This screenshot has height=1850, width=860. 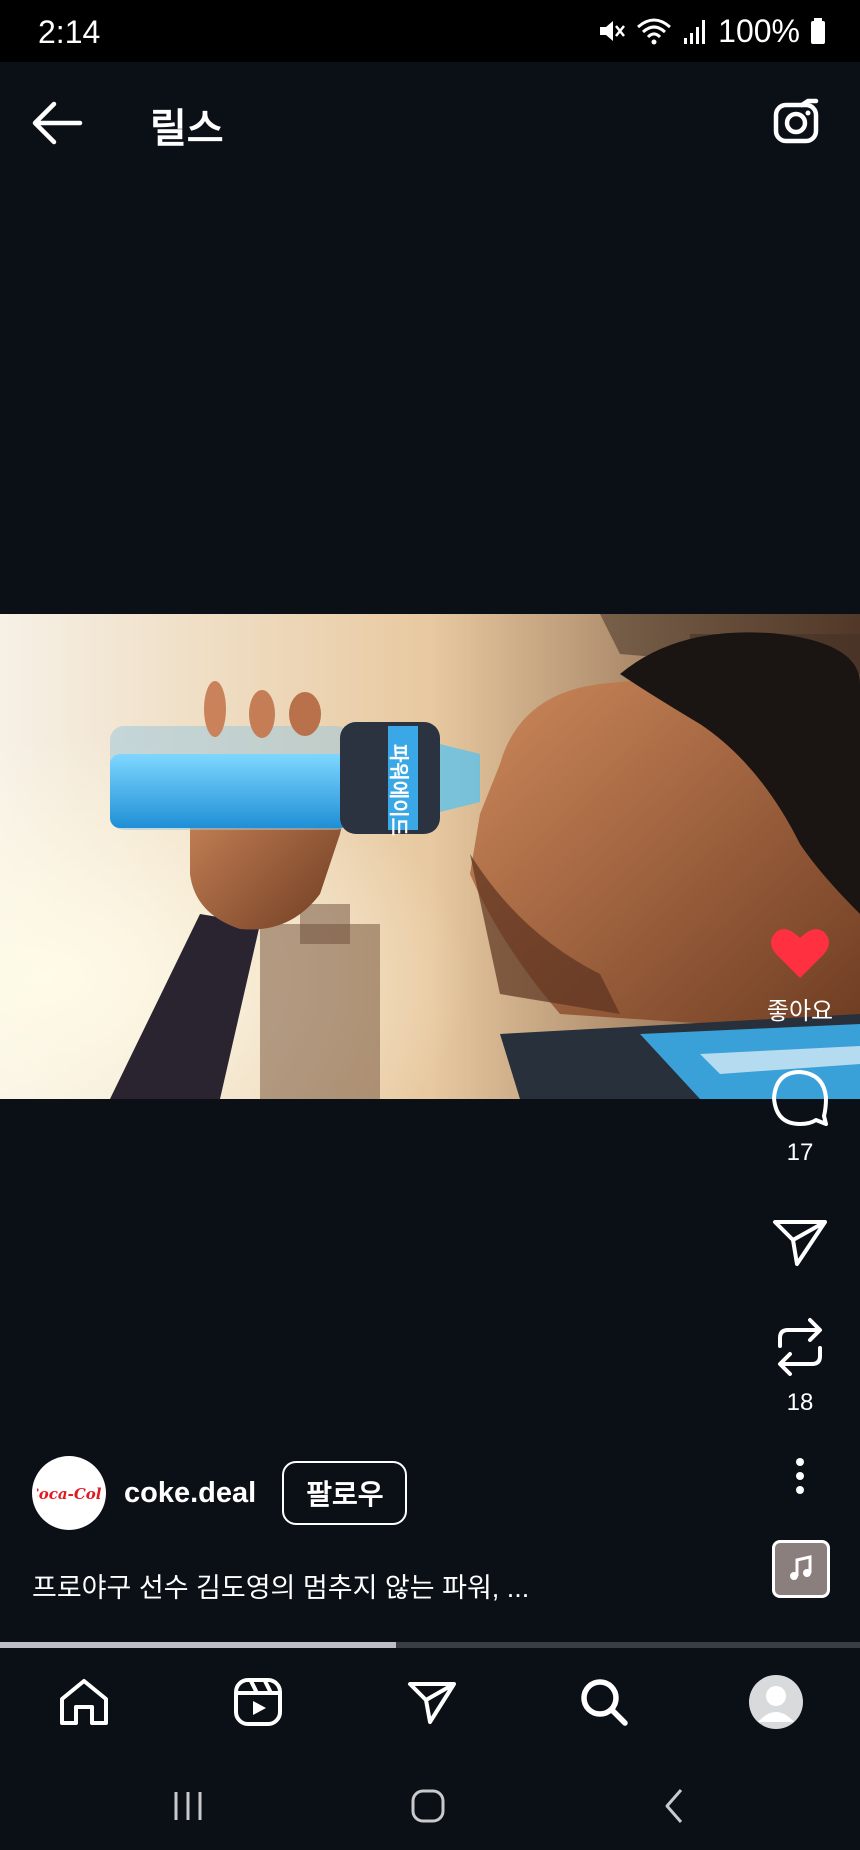 I want to click on share-action, so click(x=800, y=1244).